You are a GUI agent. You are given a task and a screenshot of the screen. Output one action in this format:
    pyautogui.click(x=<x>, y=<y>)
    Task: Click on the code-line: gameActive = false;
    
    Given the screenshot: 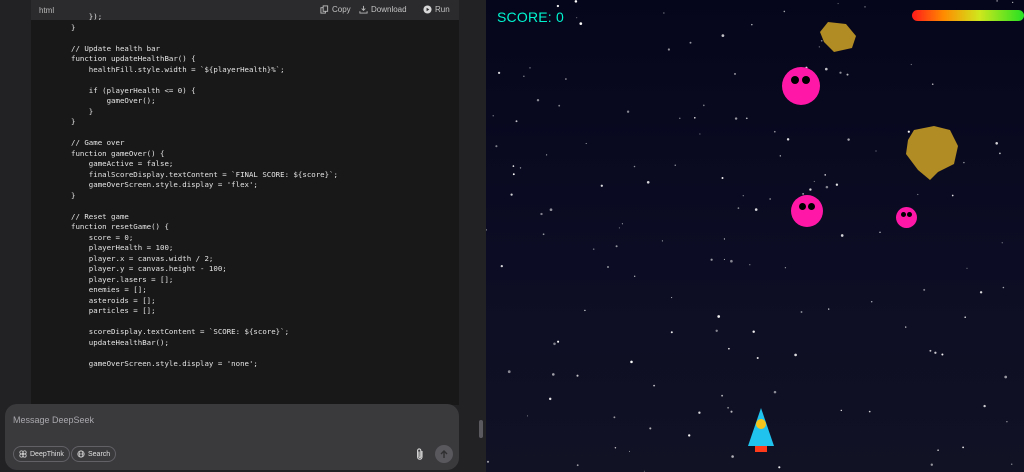 What is the action you would take?
    pyautogui.click(x=122, y=163)
    